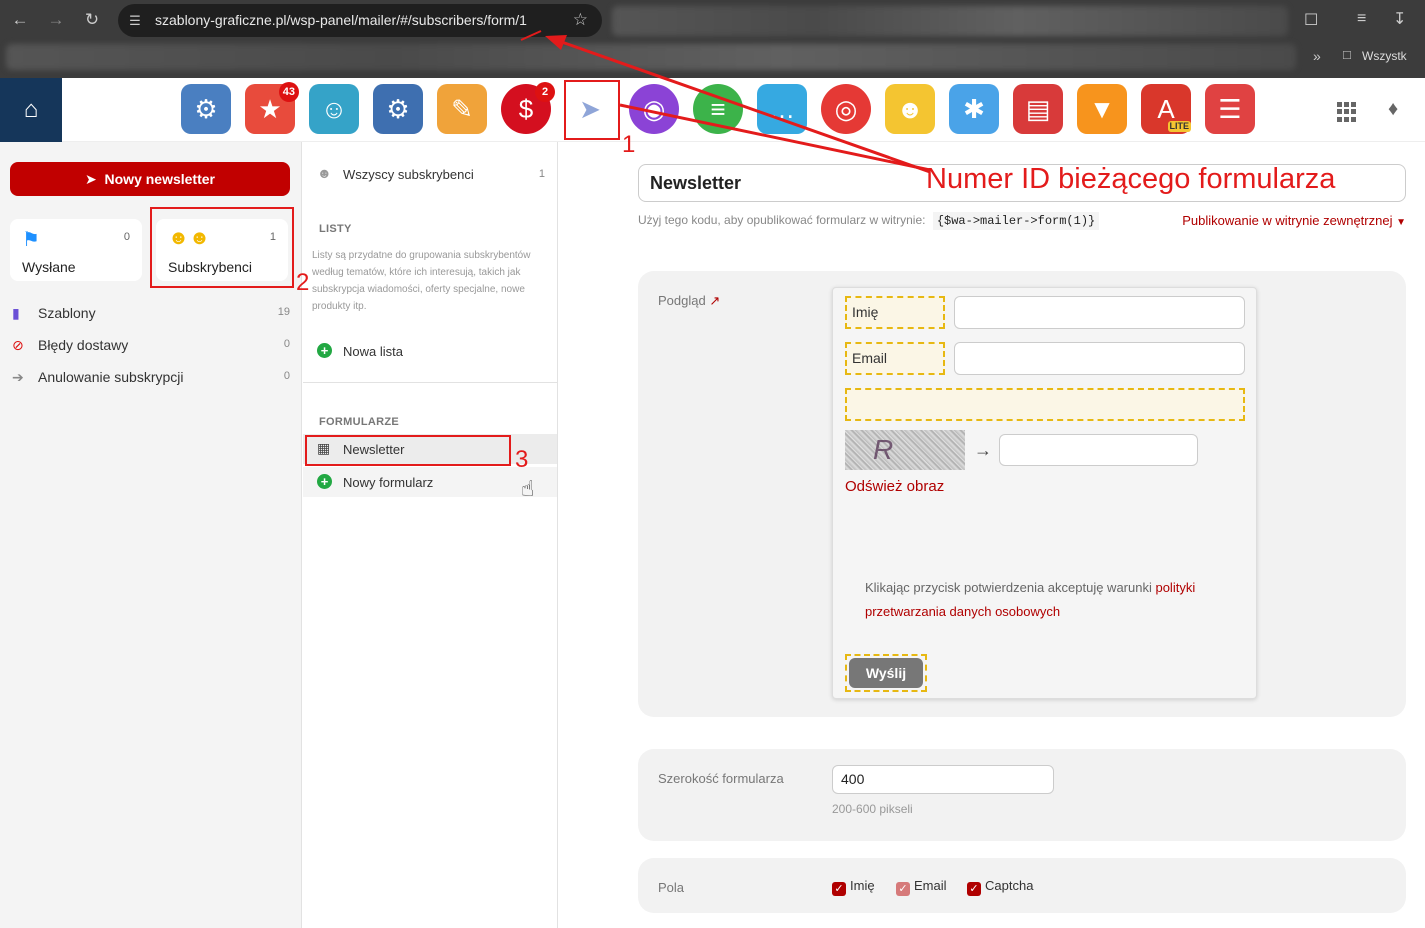 This screenshot has height=928, width=1425. Describe the element at coordinates (151, 314) in the screenshot. I see `sidebar-item-templates: ▮ Szablony 19` at that location.